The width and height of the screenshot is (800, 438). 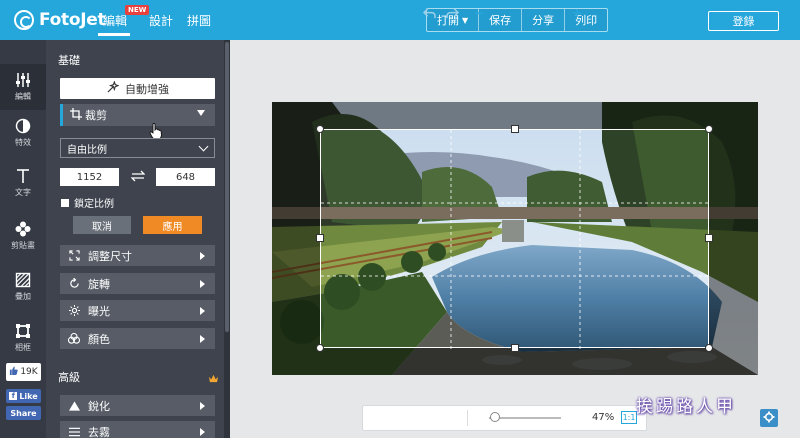 What do you see at coordinates (23, 192) in the screenshot?
I see `rail-label: 文字` at bounding box center [23, 192].